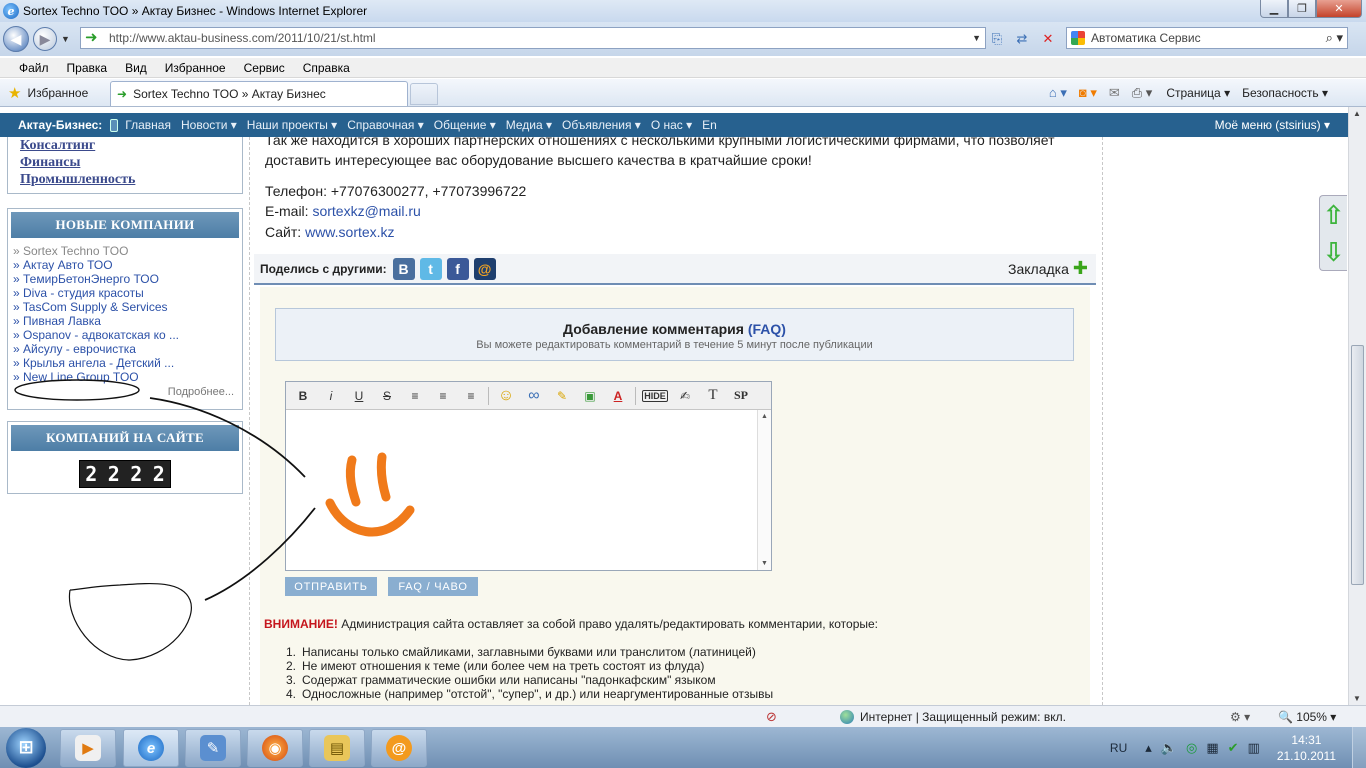 The height and width of the screenshot is (768, 1366). What do you see at coordinates (127, 279) in the screenshot?
I see `company-link: » ТемирБетонЭнерго ТОО` at bounding box center [127, 279].